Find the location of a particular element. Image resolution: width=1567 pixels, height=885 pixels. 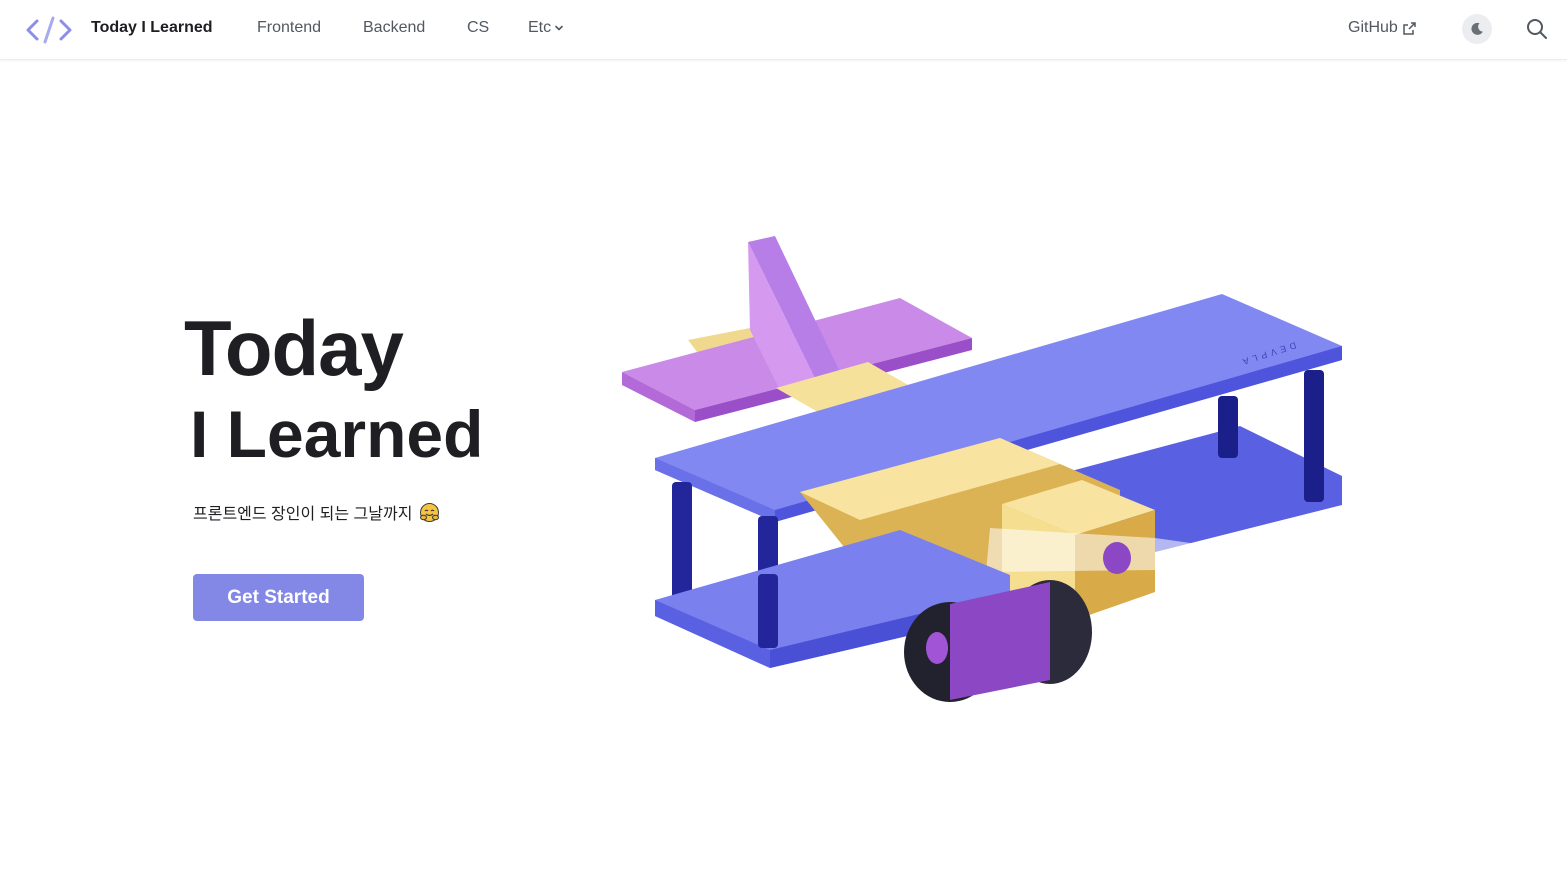

nav-link-frontend: Frontend is located at coordinates (289, 28).